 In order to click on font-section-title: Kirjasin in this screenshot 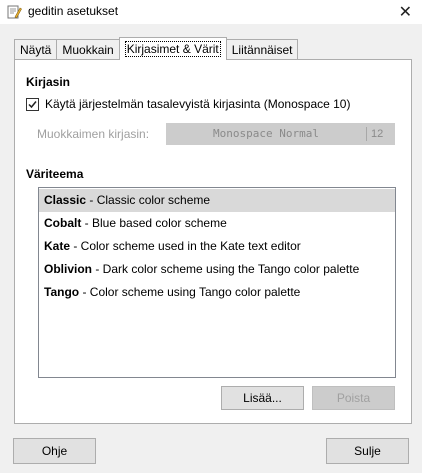, I will do `click(48, 82)`.